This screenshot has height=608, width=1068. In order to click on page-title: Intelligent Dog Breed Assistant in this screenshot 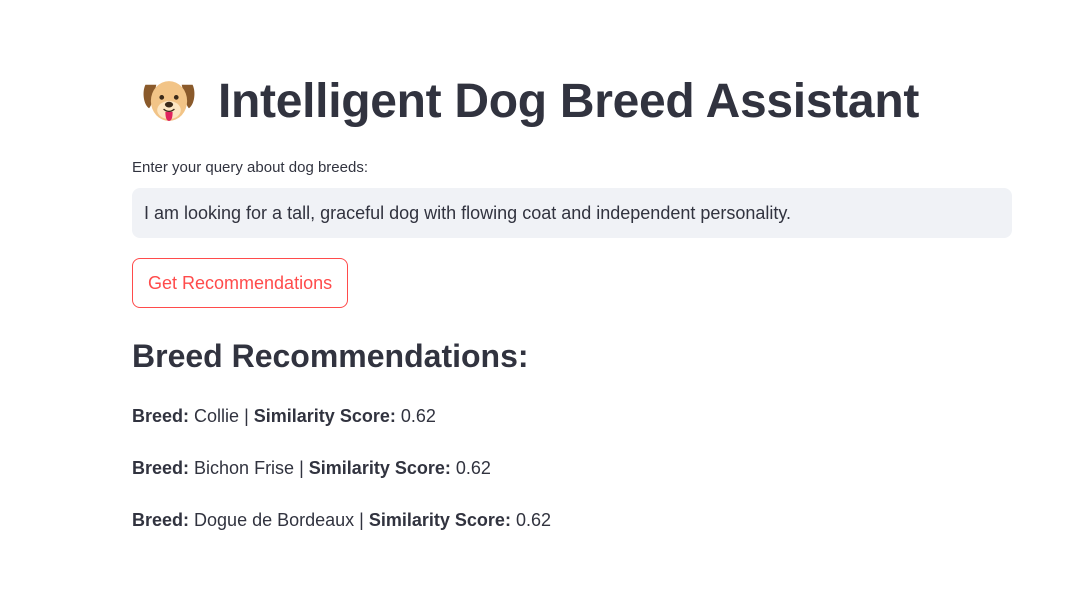, I will do `click(569, 101)`.